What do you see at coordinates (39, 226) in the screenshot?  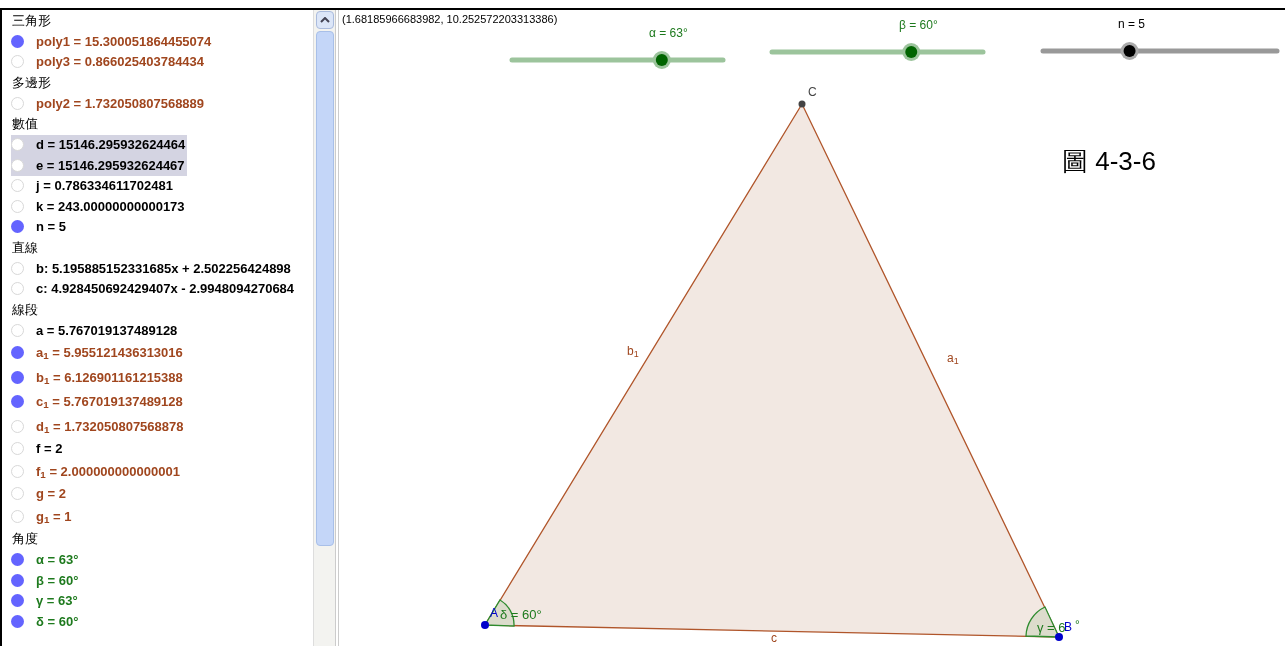 I see `algebra-item: n = 5` at bounding box center [39, 226].